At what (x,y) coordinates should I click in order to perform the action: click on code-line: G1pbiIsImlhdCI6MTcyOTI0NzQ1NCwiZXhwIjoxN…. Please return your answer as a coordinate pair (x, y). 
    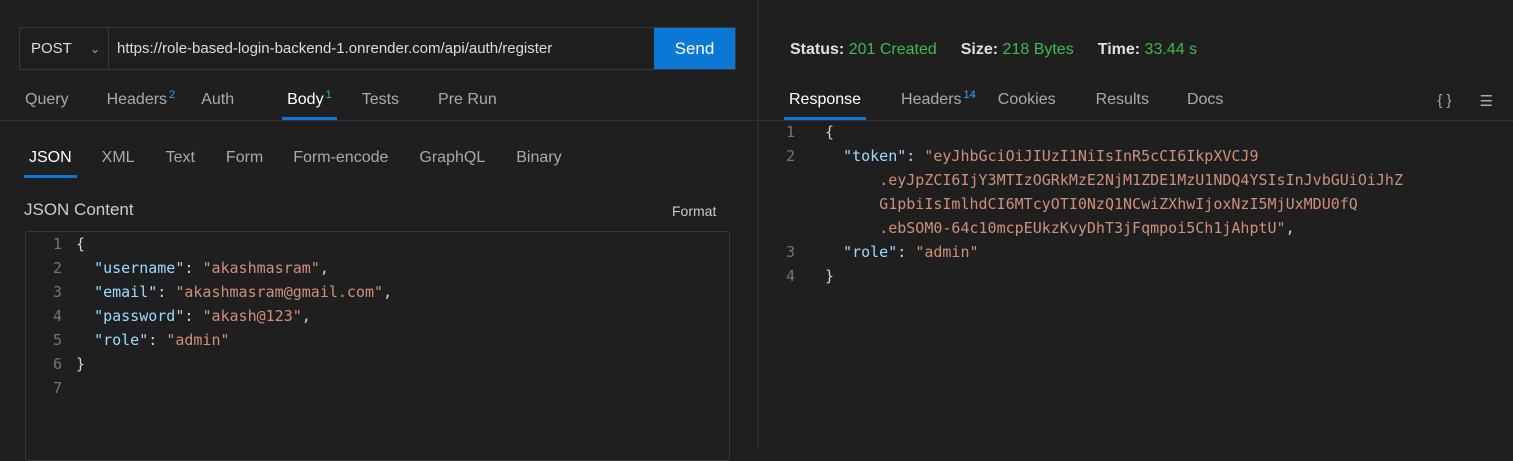
    Looking at the image, I should click on (1091, 204).